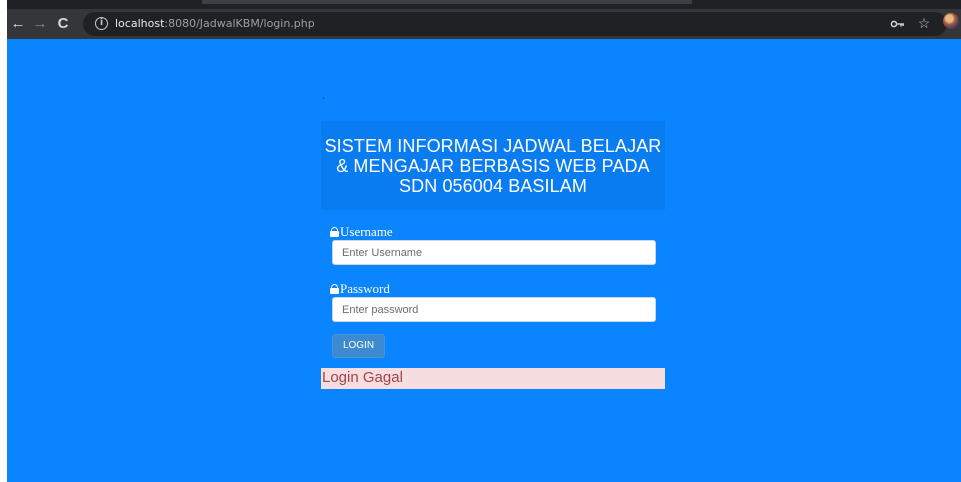 Image resolution: width=961 pixels, height=482 pixels. I want to click on username-input, so click(494, 252).